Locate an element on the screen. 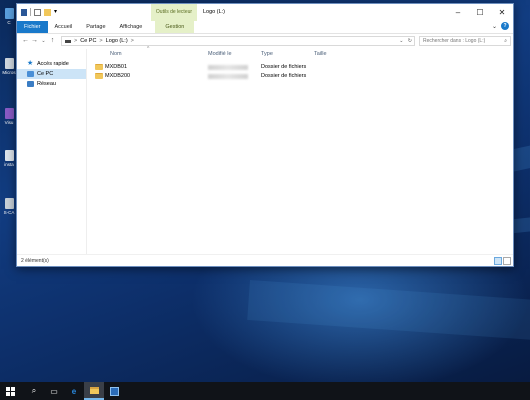 The height and width of the screenshot is (400, 530). desktop-icon: Micros is located at coordinates (9, 66).